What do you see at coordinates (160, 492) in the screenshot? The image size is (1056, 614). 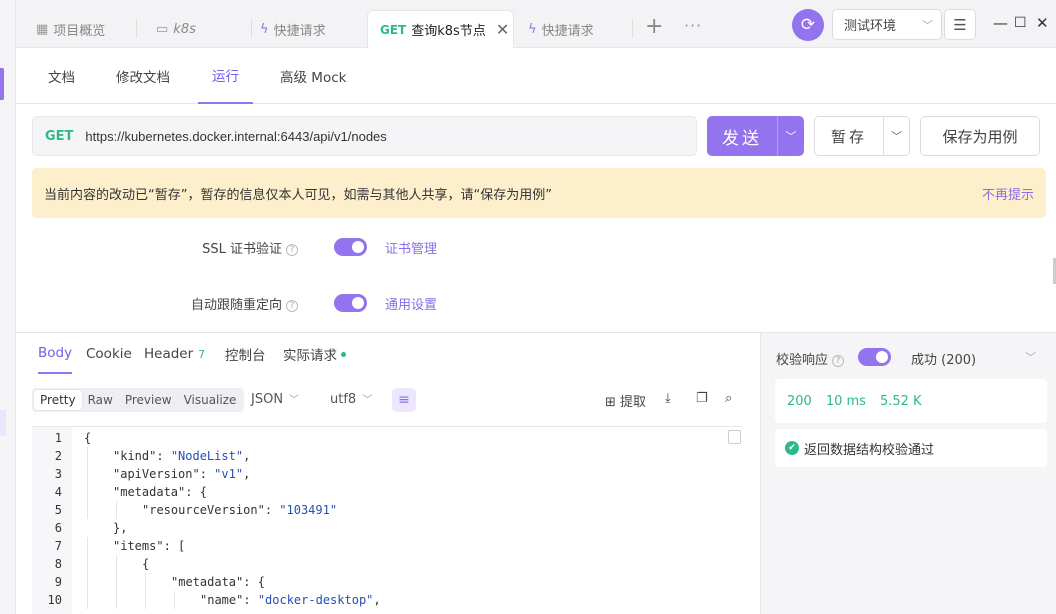 I see `code-text: "metadata": {` at bounding box center [160, 492].